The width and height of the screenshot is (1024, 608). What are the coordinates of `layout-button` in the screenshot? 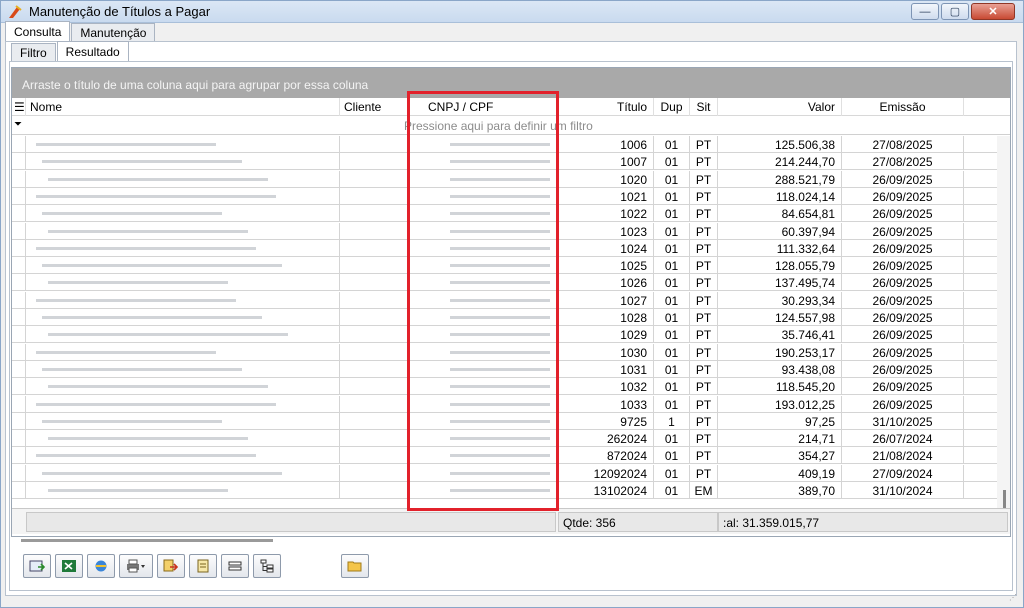 It's located at (235, 566).